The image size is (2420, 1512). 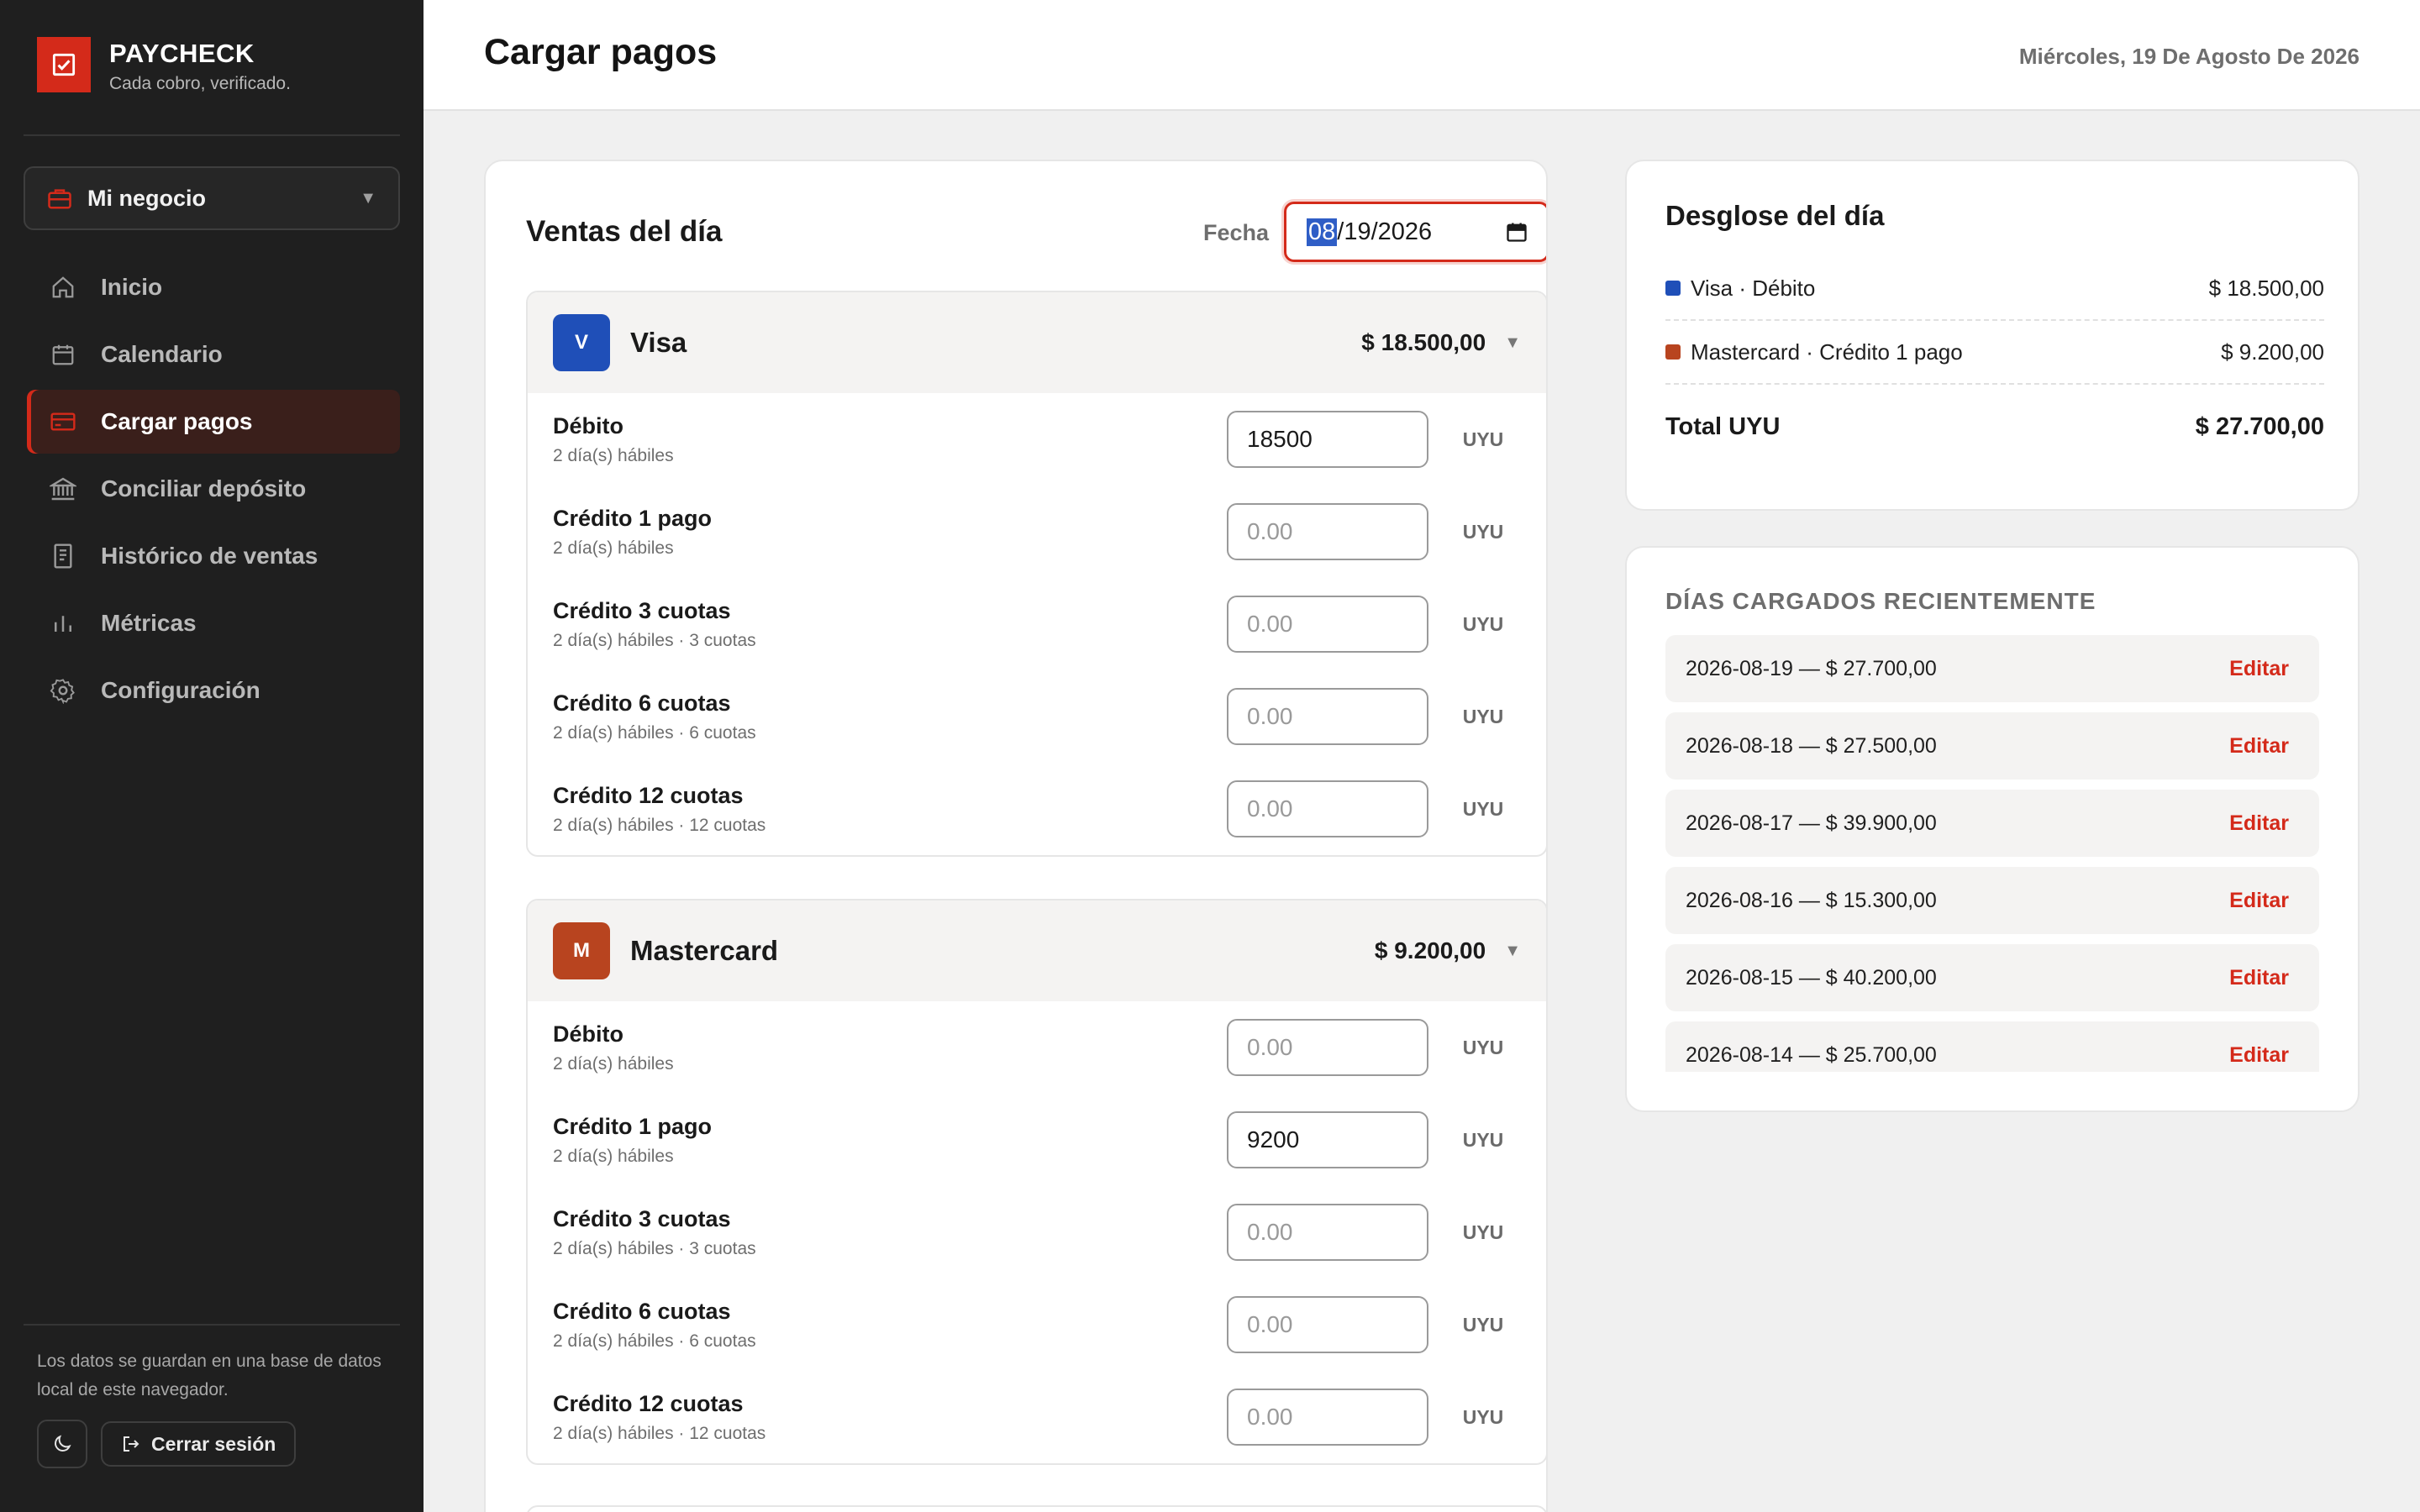 What do you see at coordinates (1811, 668) in the screenshot?
I see `recent-entry: 2026-08-19 — $ 27.700,00` at bounding box center [1811, 668].